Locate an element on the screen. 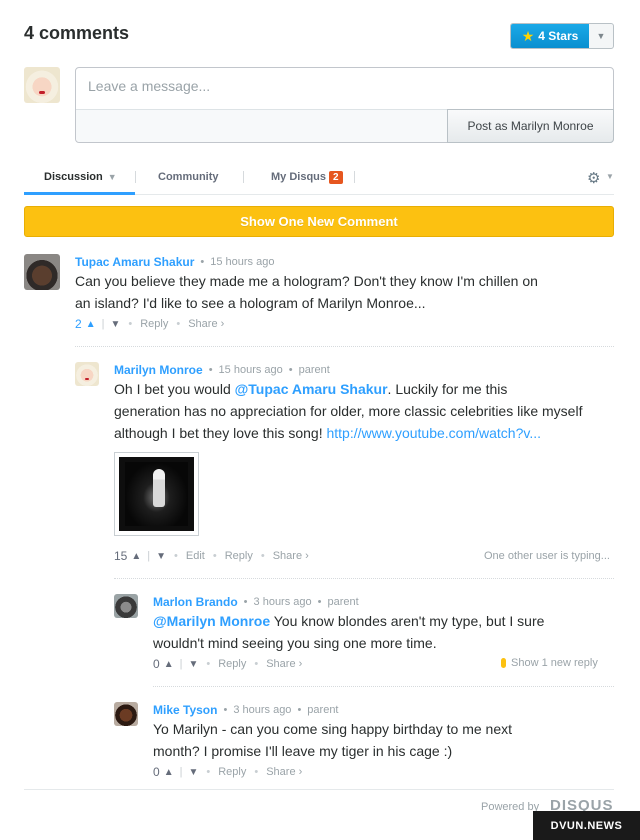  comment-author: Marilyn Monroe is located at coordinates (158, 370).